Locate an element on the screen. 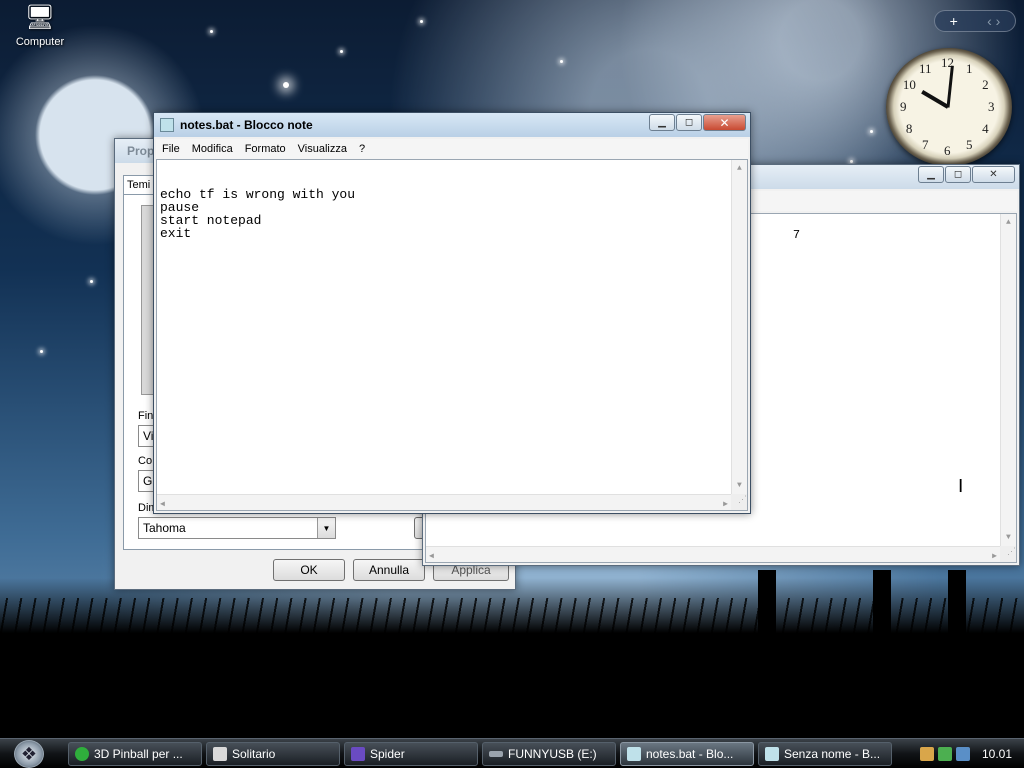 This screenshot has height=768, width=1024. desktop-icon-label: Computer is located at coordinates (40, 42).